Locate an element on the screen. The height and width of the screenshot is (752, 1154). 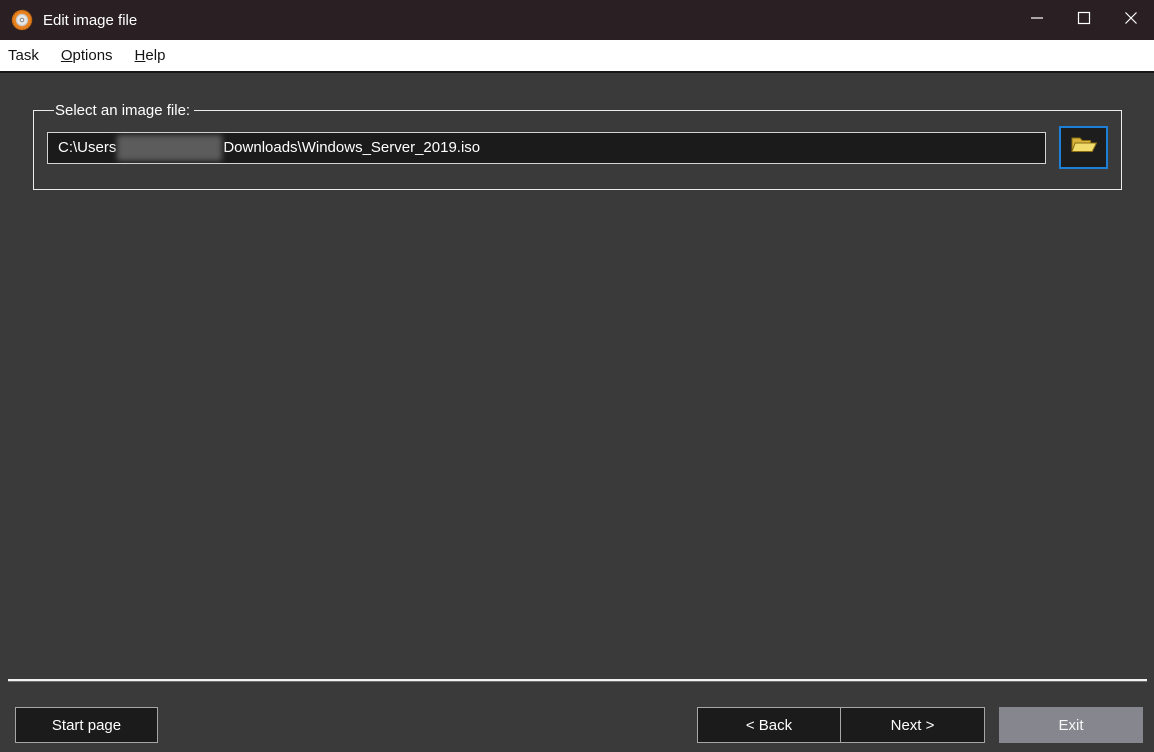
start-page-label: Start page is located at coordinates (86, 725).